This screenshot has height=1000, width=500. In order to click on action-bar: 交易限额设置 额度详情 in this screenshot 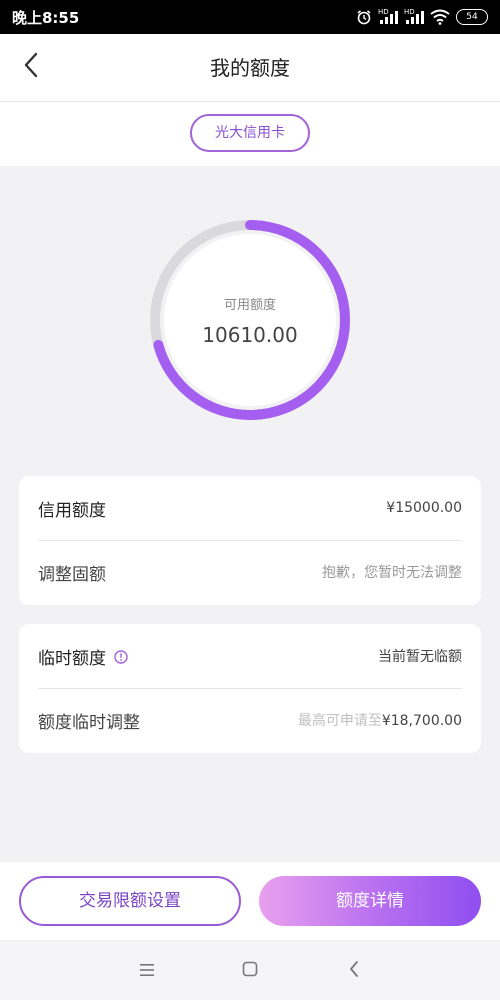, I will do `click(250, 901)`.